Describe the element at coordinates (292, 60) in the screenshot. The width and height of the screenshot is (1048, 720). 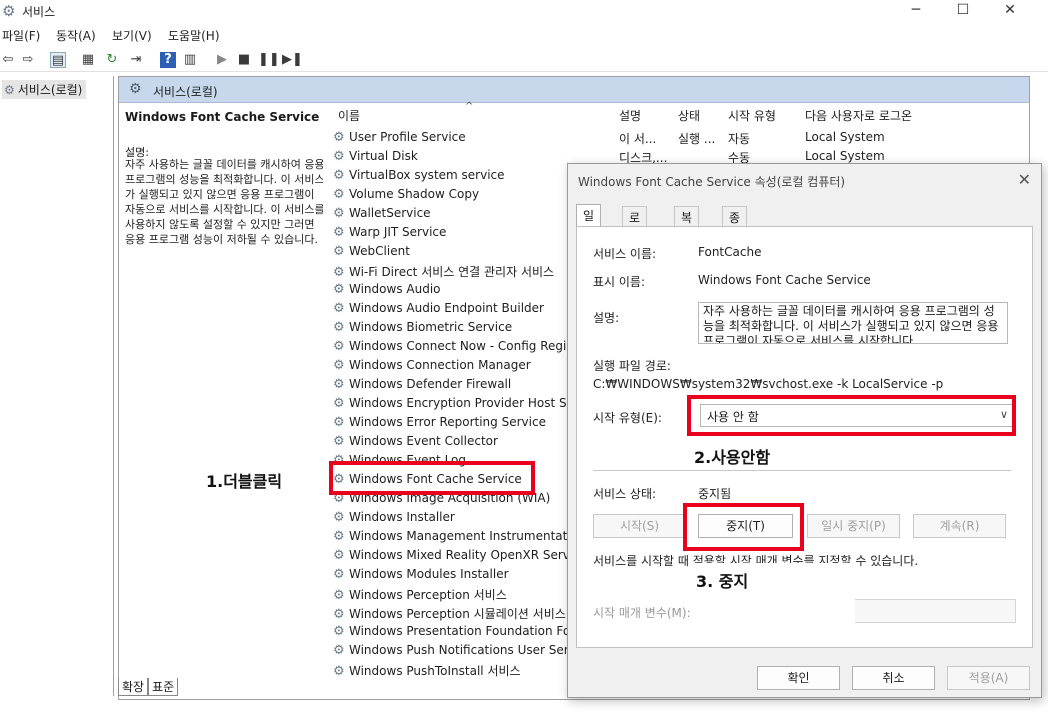
I see `restart-icon: ▶❚` at that location.